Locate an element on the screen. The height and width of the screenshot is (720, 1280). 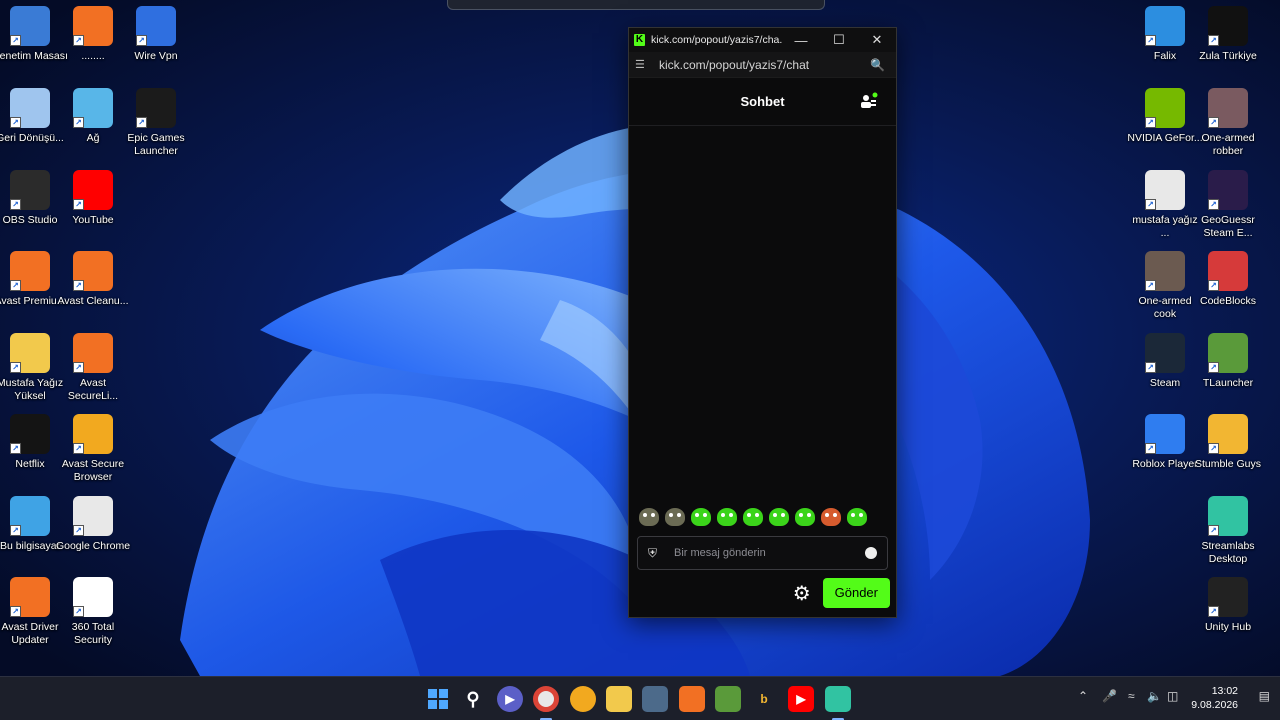
chrome-icon is located at coordinates (546, 699).